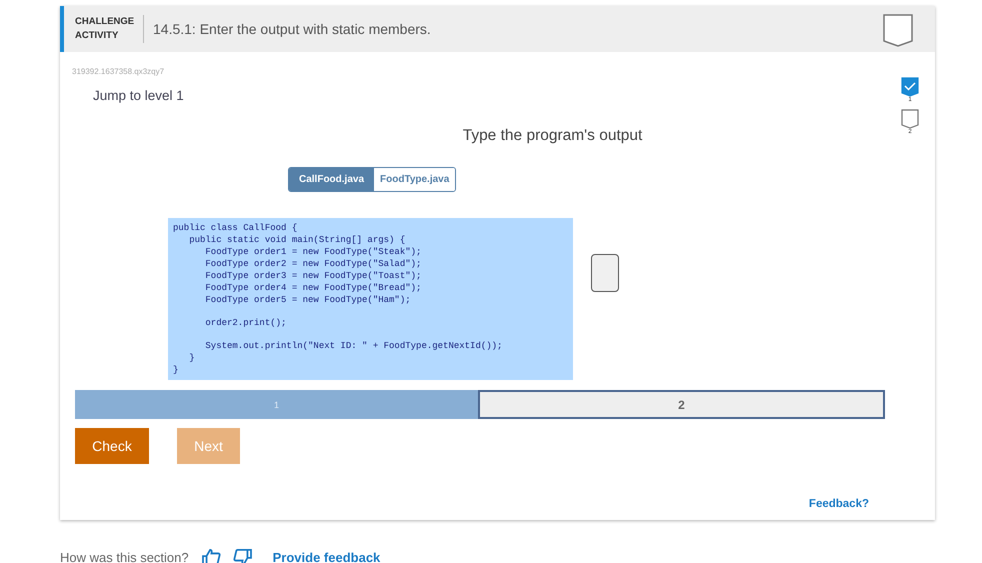  I want to click on checked-level-icon, so click(910, 87).